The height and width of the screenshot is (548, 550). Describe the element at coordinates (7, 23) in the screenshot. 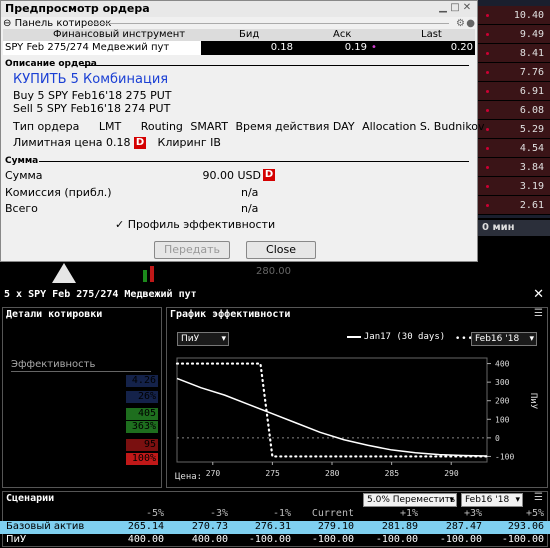

I see `collapse-icon: ⊖` at that location.